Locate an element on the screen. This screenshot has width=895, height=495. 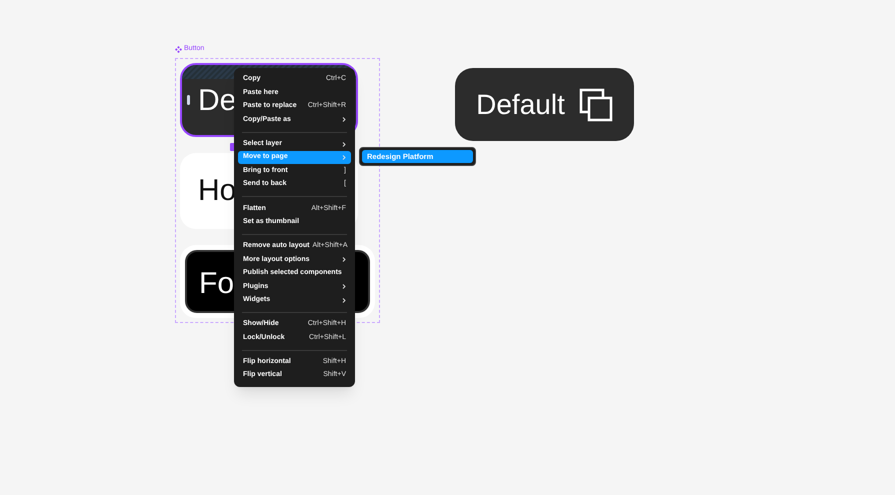
button-label: De is located at coordinates (217, 101).